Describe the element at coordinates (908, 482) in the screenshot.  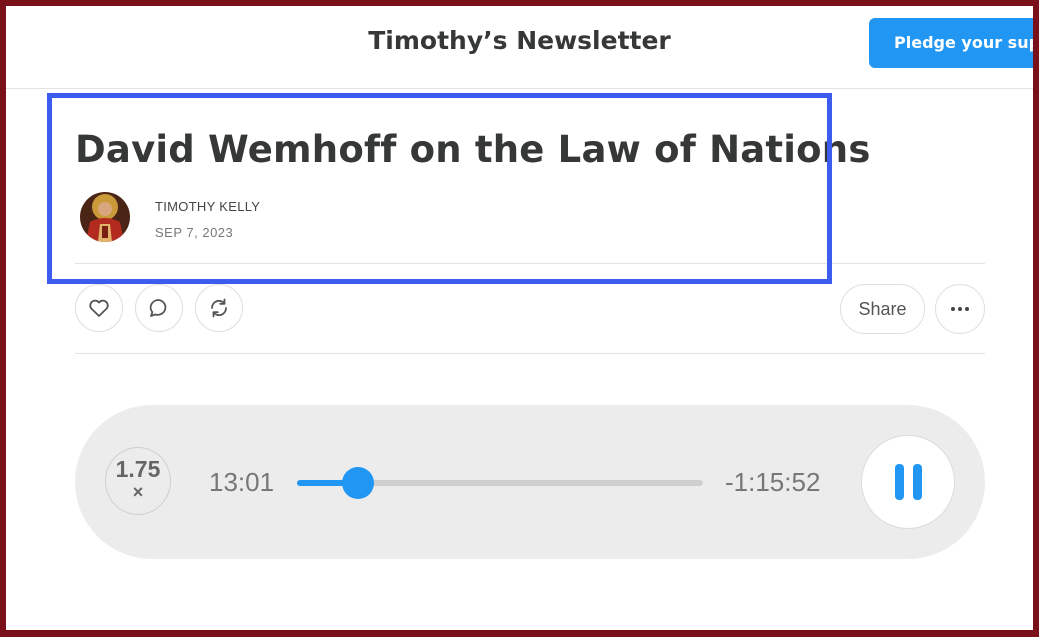
I see `pause-button` at that location.